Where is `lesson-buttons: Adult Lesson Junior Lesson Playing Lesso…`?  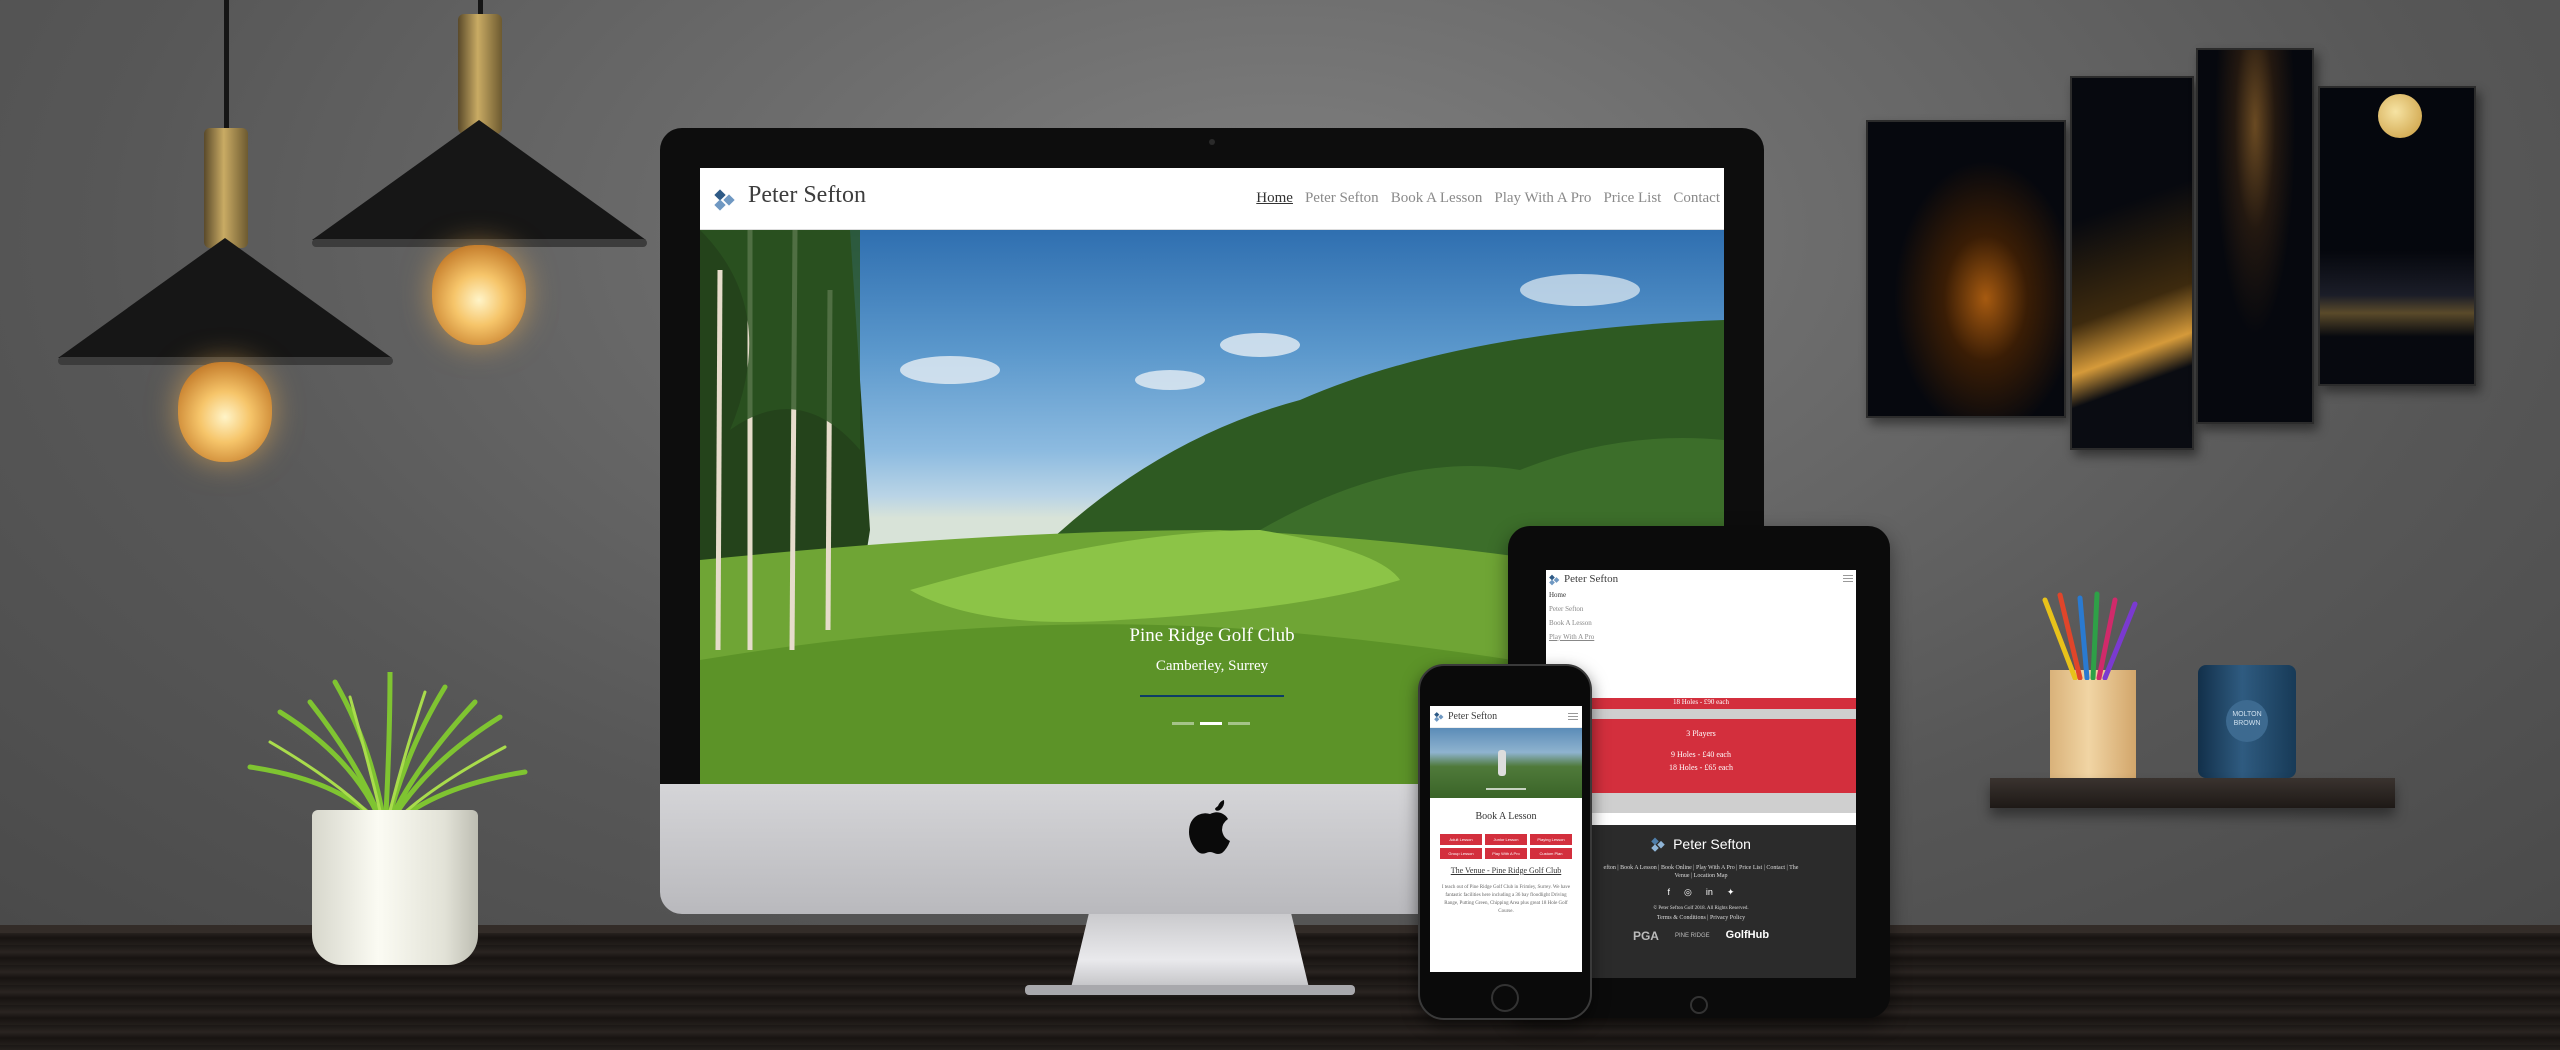
lesson-buttons: Adult Lesson Junior Lesson Playing Lesso… is located at coordinates (1506, 846).